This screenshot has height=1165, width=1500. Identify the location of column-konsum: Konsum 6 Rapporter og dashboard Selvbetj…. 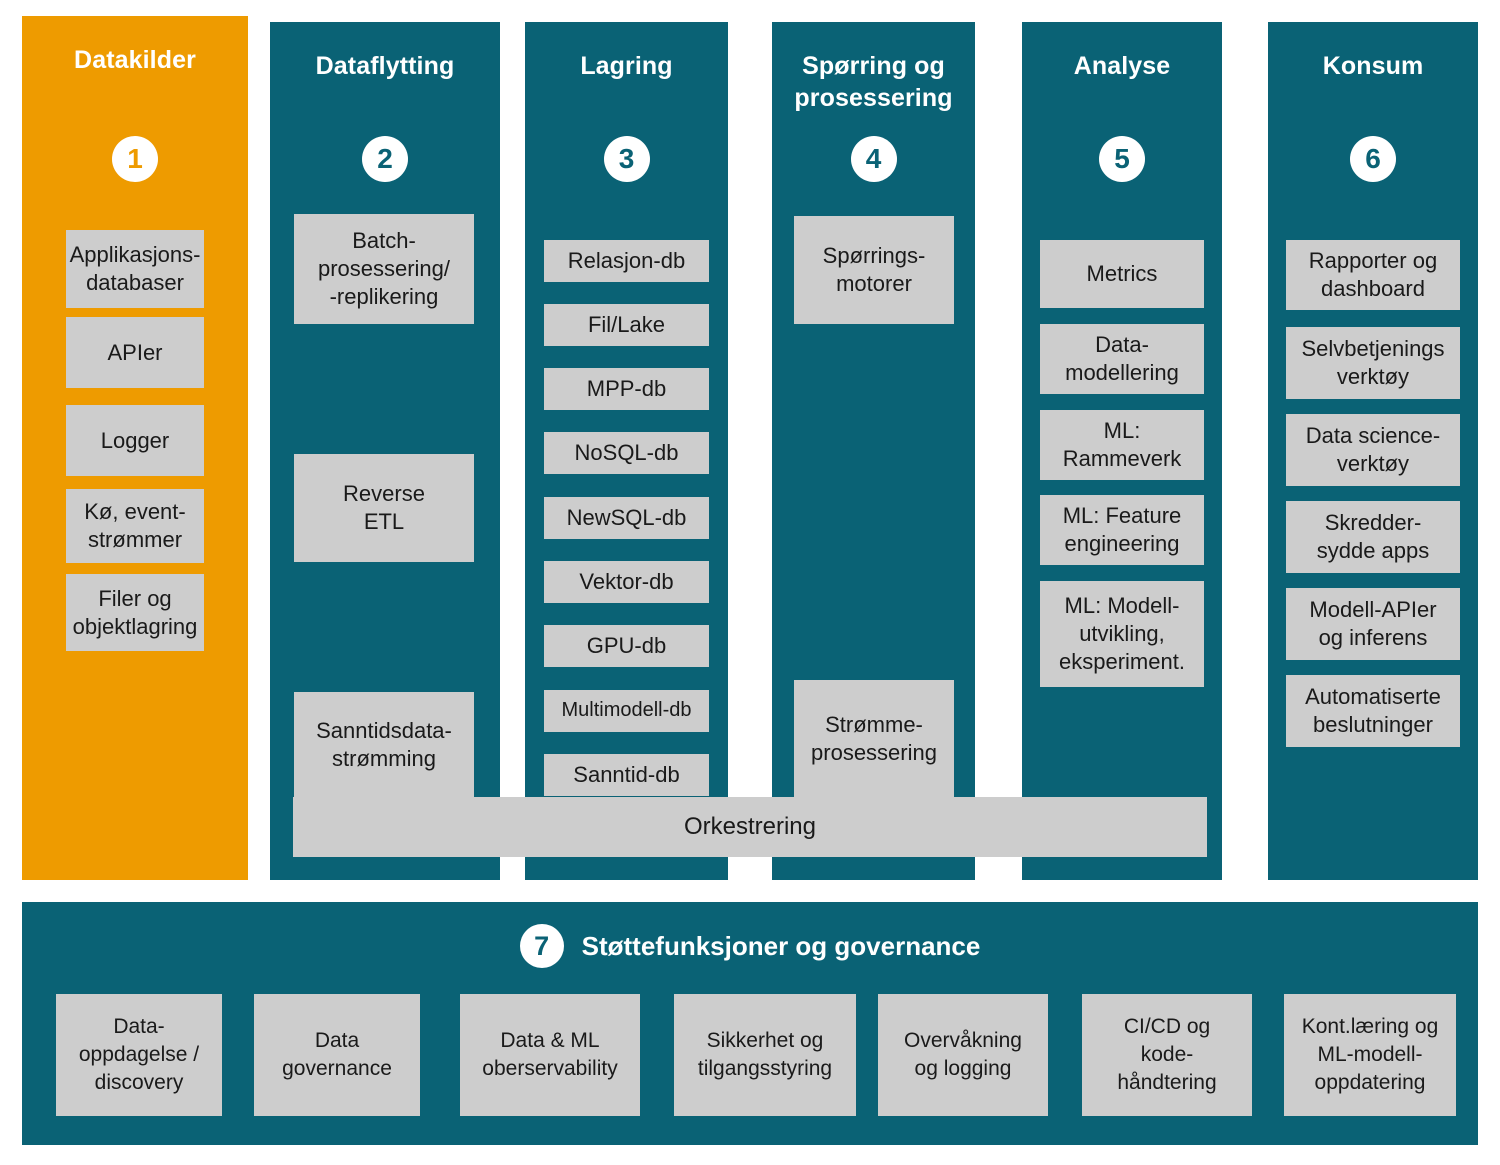
(1373, 451).